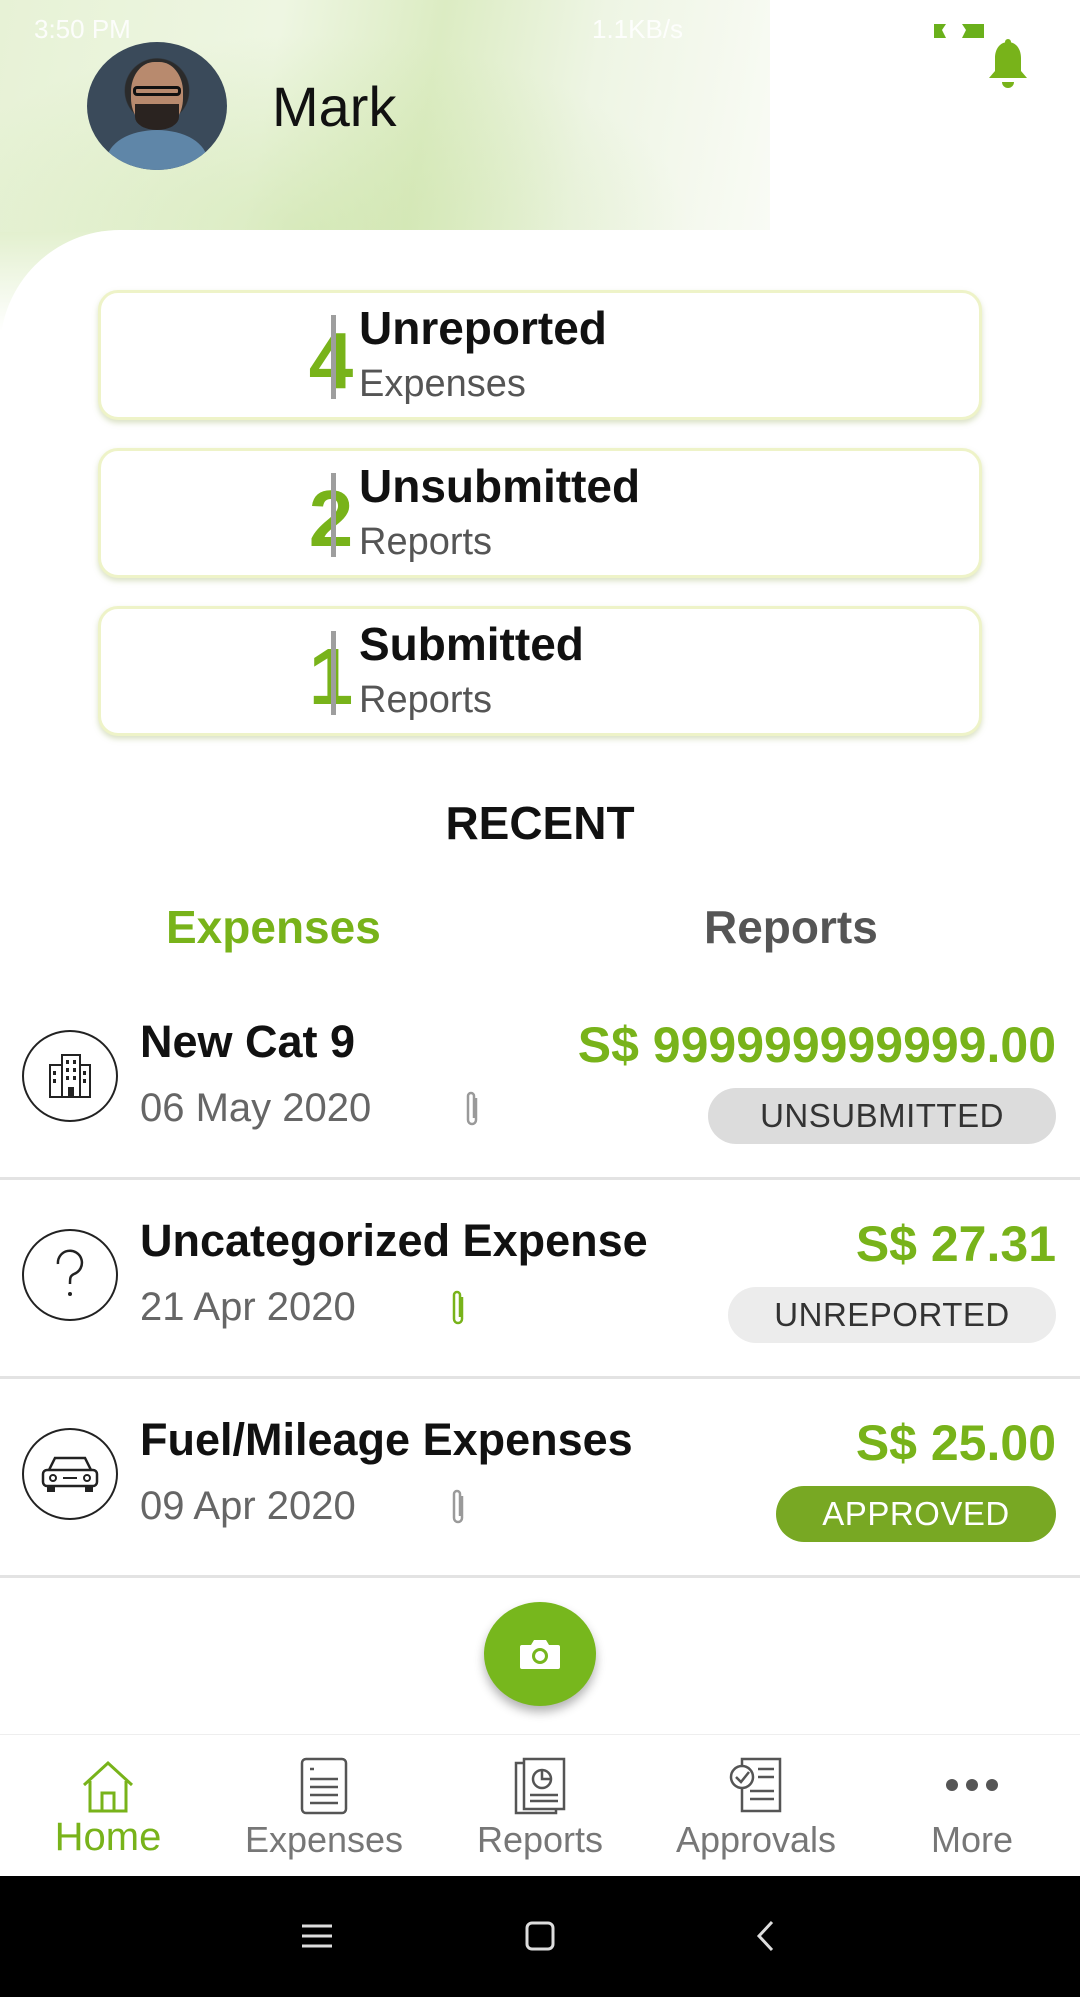  What do you see at coordinates (256, 1108) in the screenshot?
I see `expense-date: 06 May 2020` at bounding box center [256, 1108].